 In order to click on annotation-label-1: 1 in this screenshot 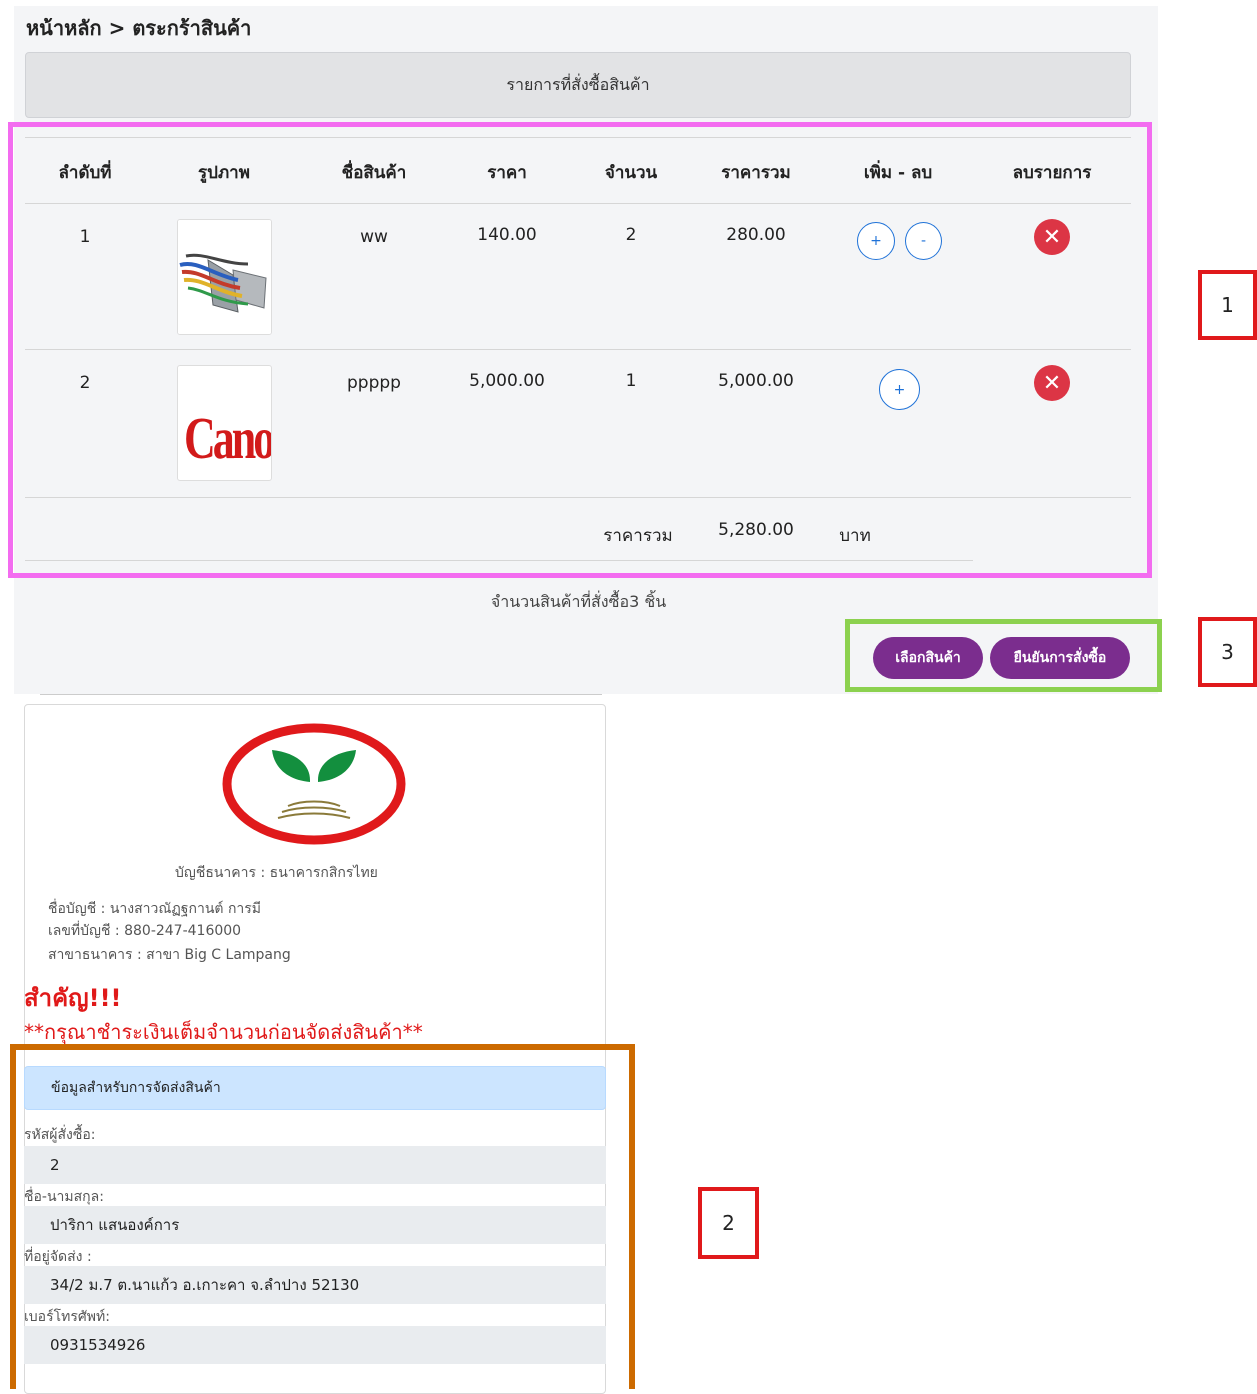, I will do `click(1227, 305)`.